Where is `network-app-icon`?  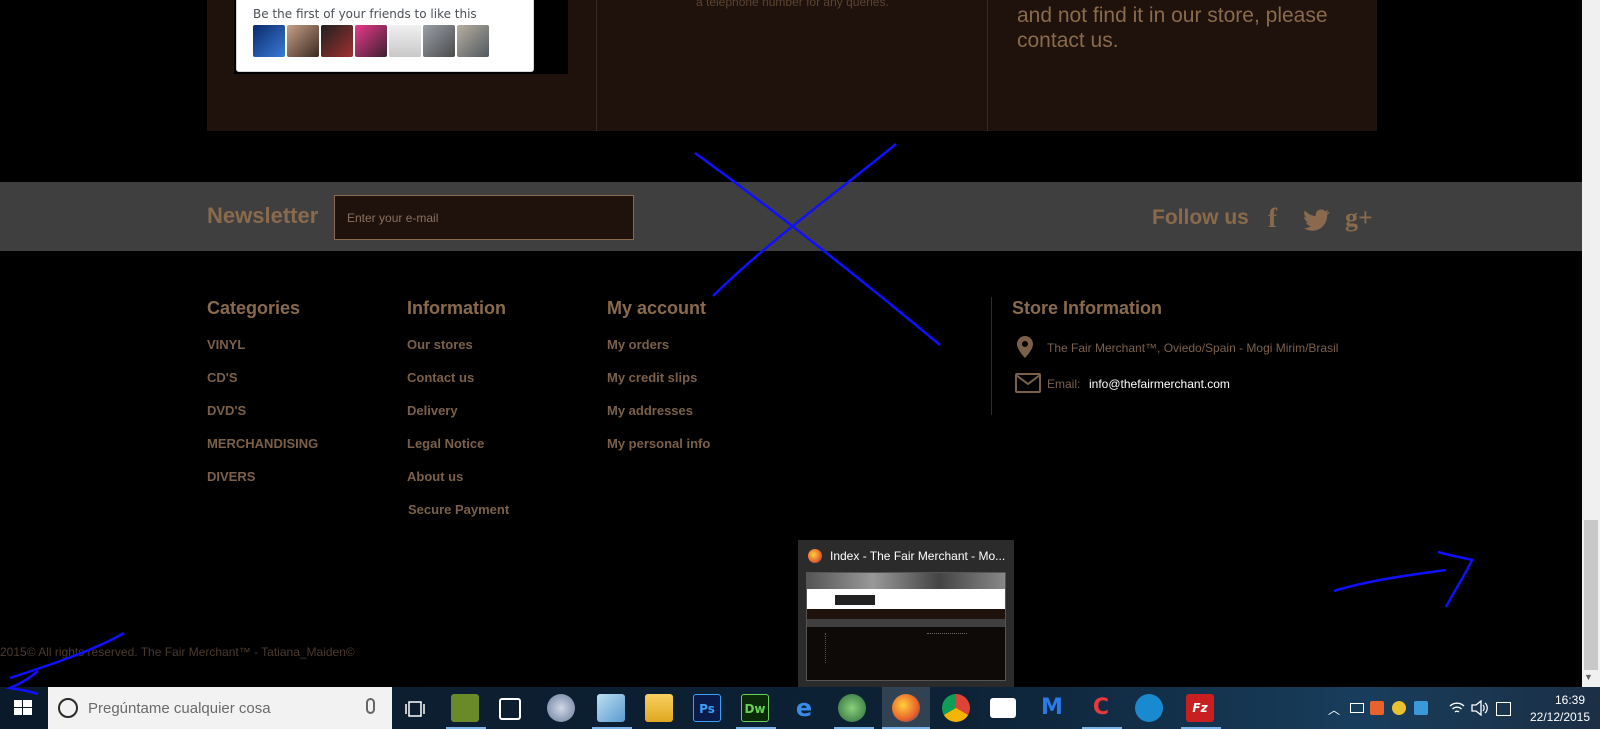
network-app-icon is located at coordinates (1149, 708).